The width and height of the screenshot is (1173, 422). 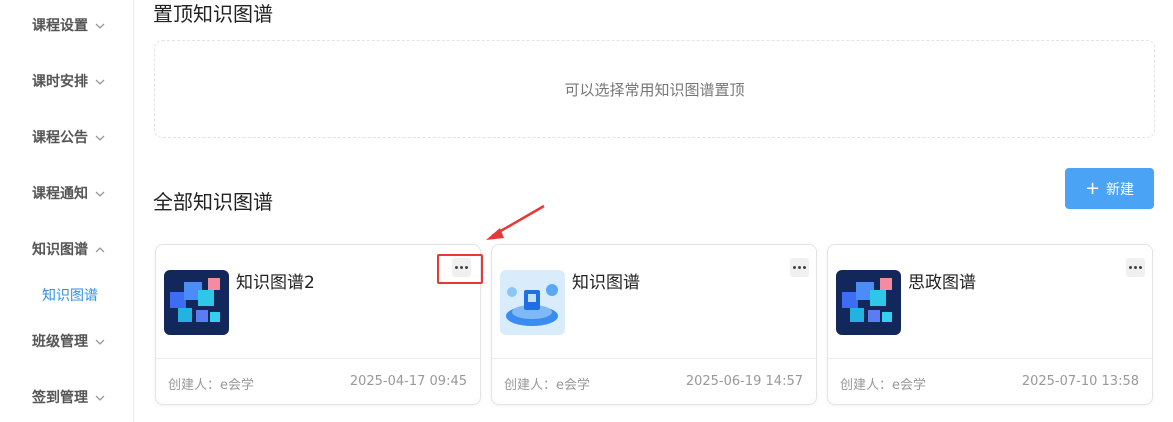 I want to click on sidebar-item-checkin-management: 签到管理, so click(x=69, y=398).